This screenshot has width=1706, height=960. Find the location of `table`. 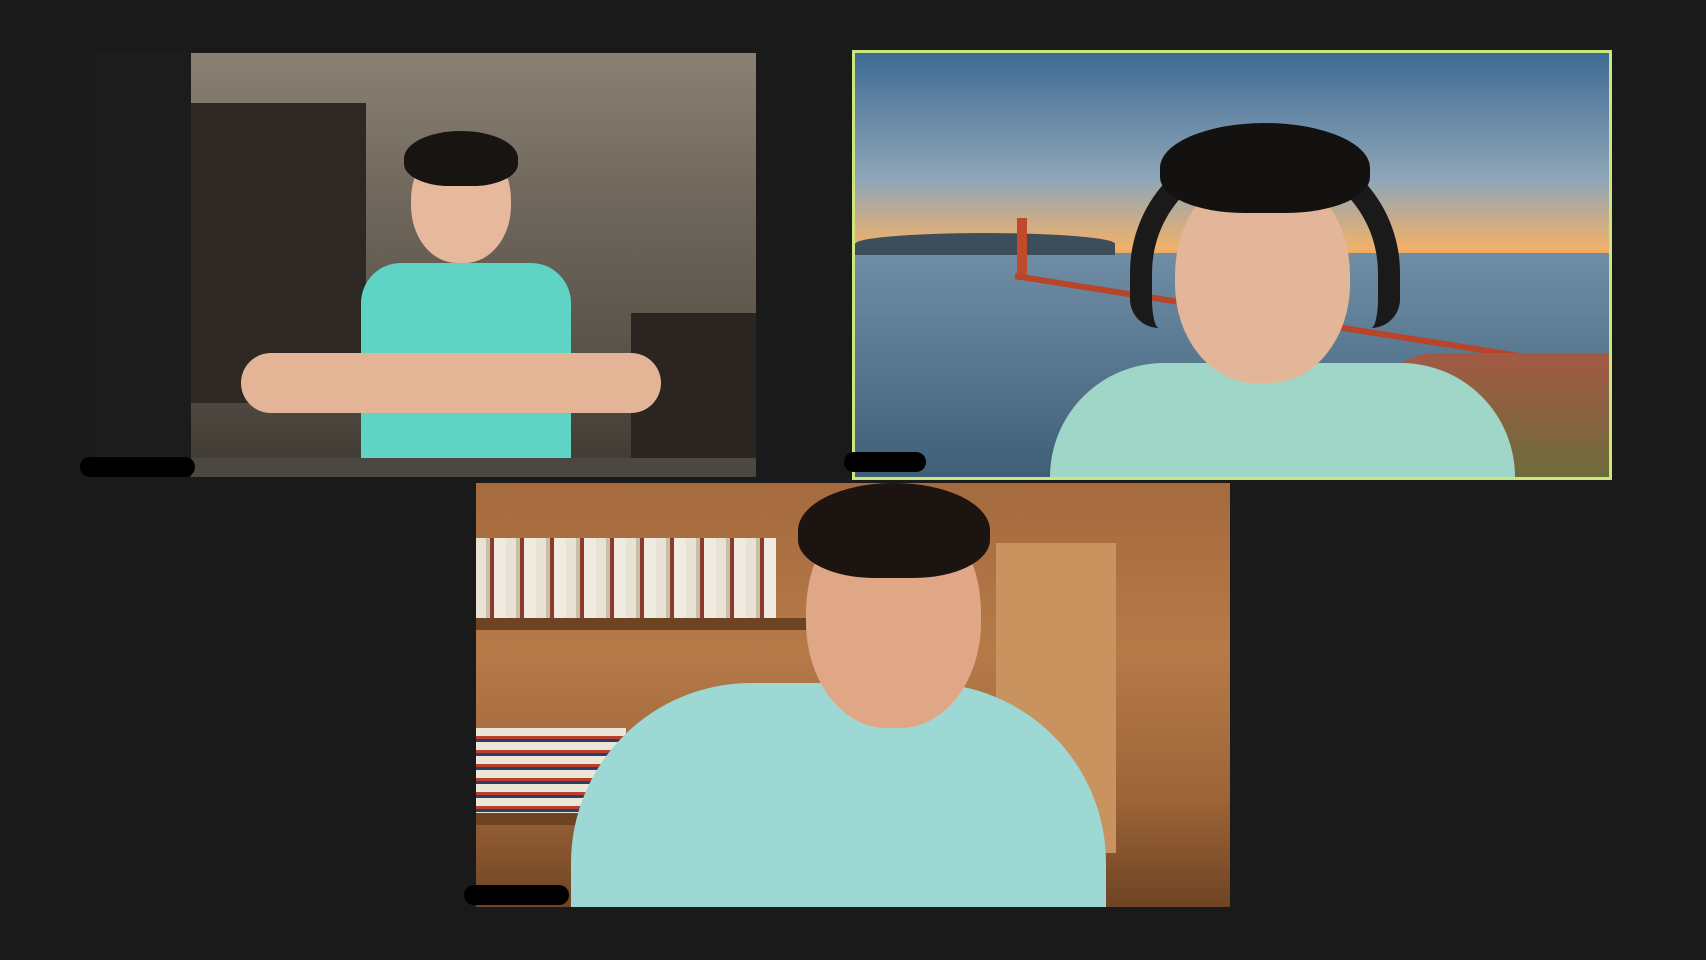

table is located at coordinates (473, 467).